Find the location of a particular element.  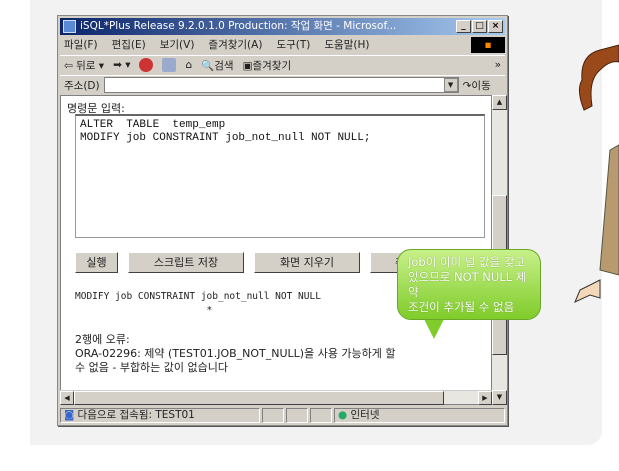

scroll-right-icon: ▶ is located at coordinates (485, 398).